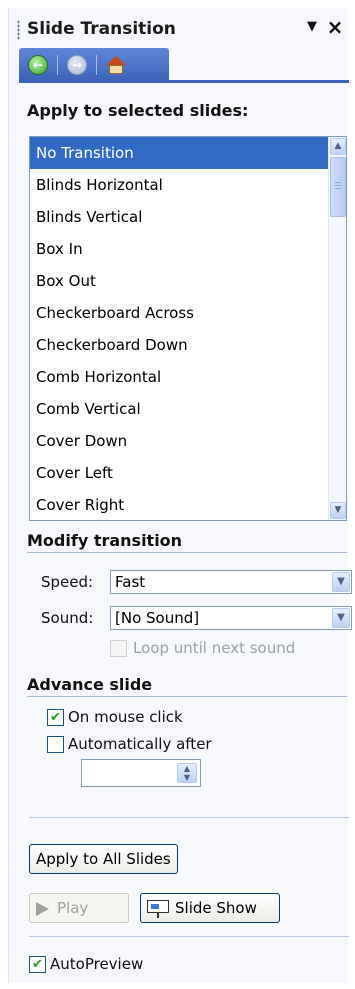  I want to click on spin-up-down-icon: ▲ ▼, so click(187, 773).